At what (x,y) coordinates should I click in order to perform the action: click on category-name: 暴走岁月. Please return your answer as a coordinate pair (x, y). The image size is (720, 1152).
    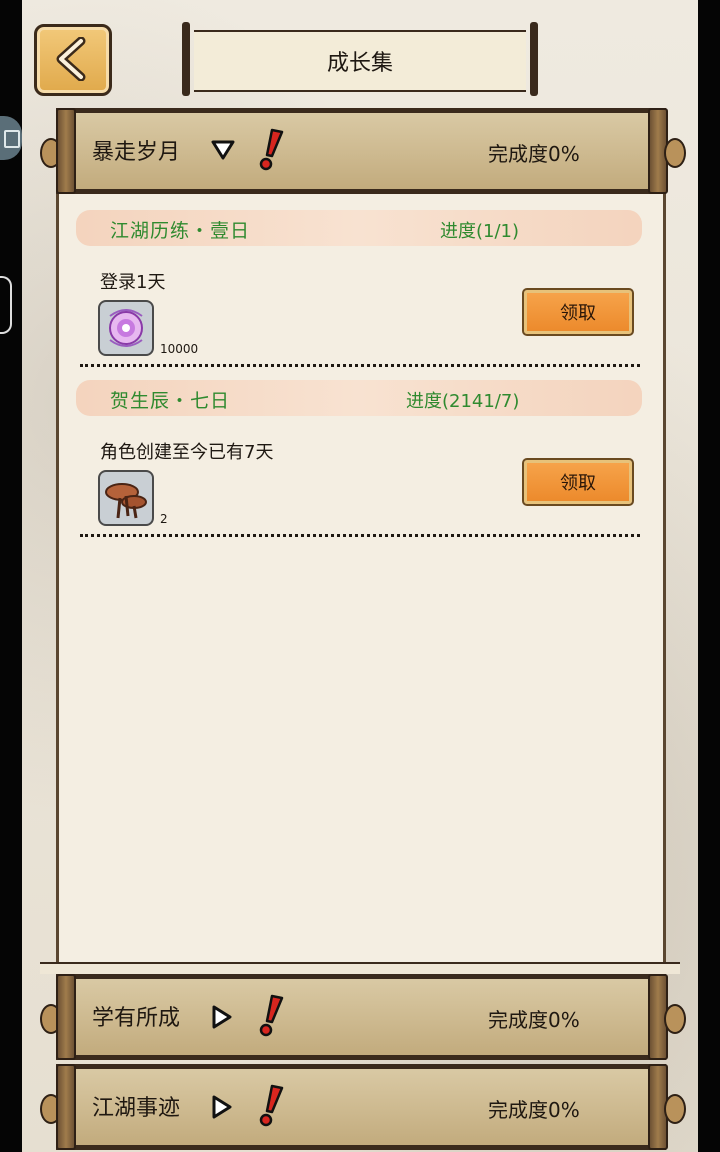
    Looking at the image, I should click on (136, 152).